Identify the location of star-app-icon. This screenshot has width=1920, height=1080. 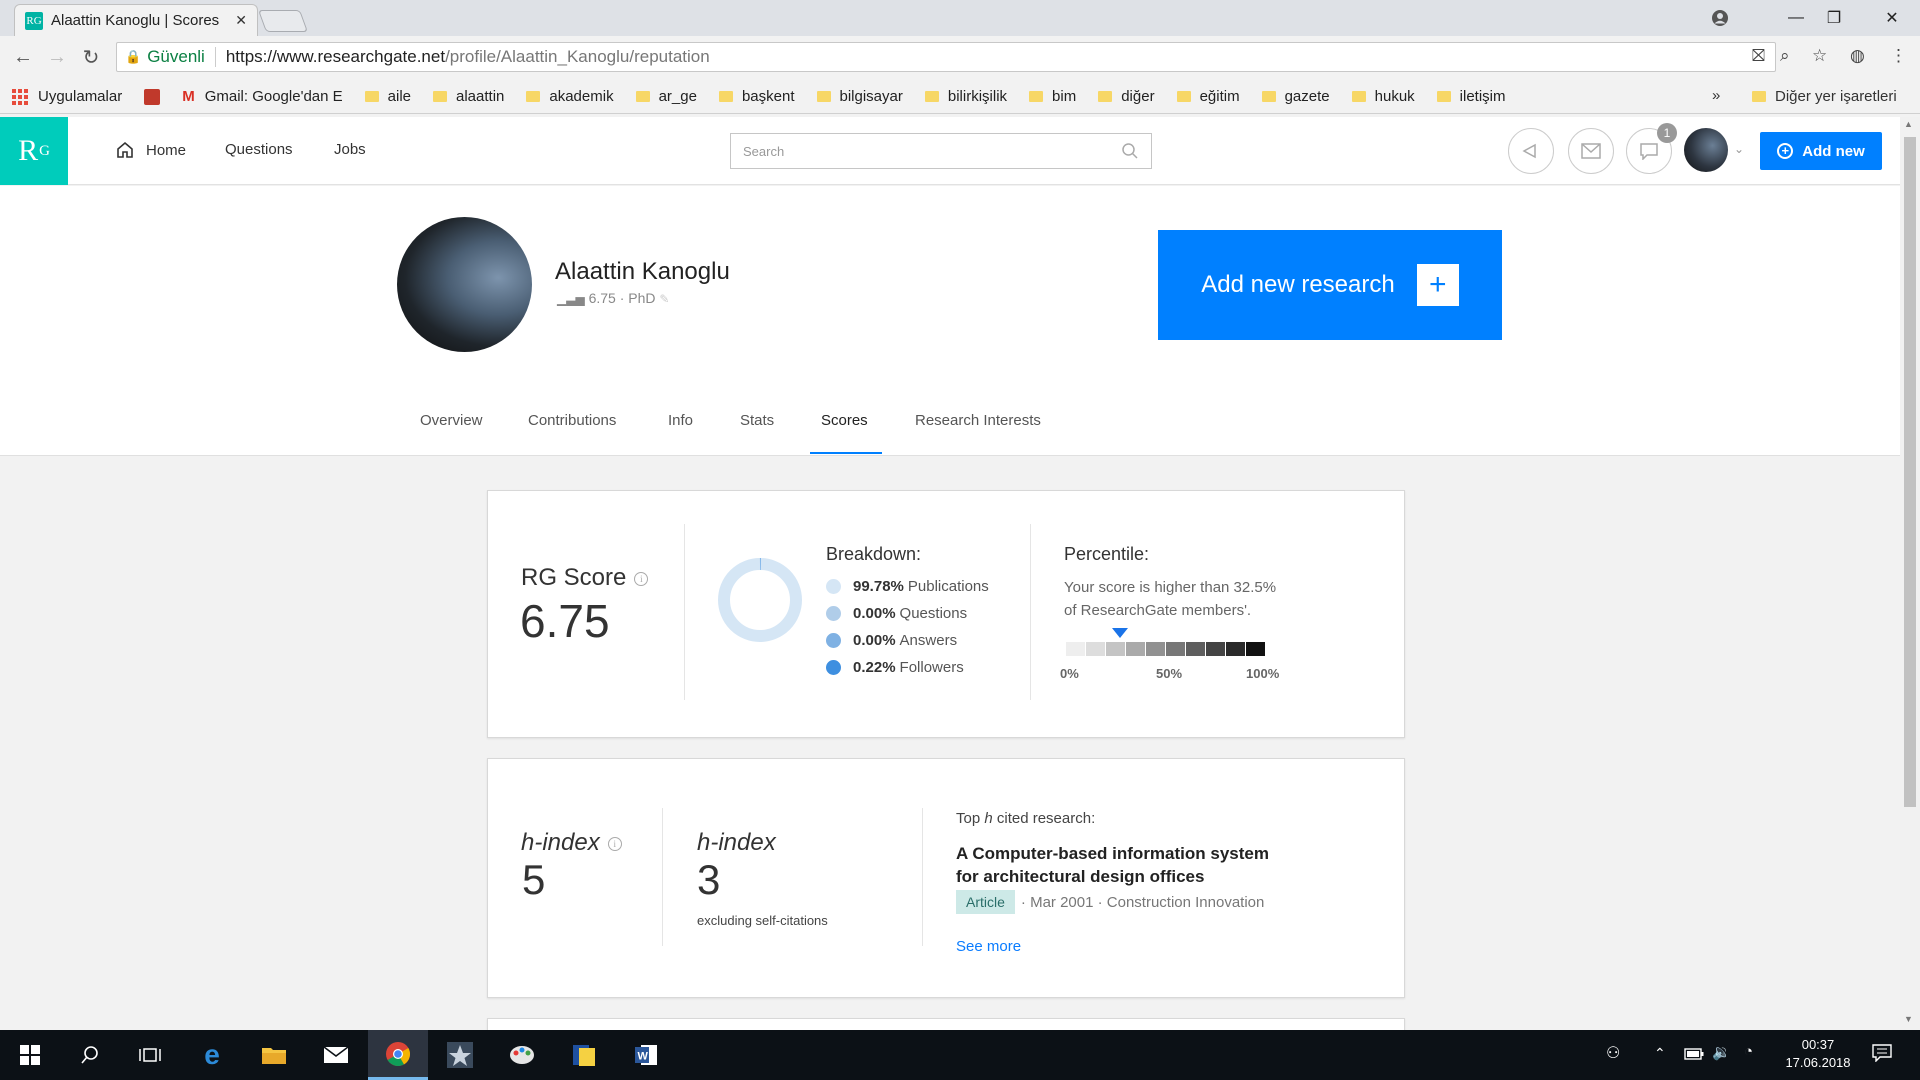
(460, 1055).